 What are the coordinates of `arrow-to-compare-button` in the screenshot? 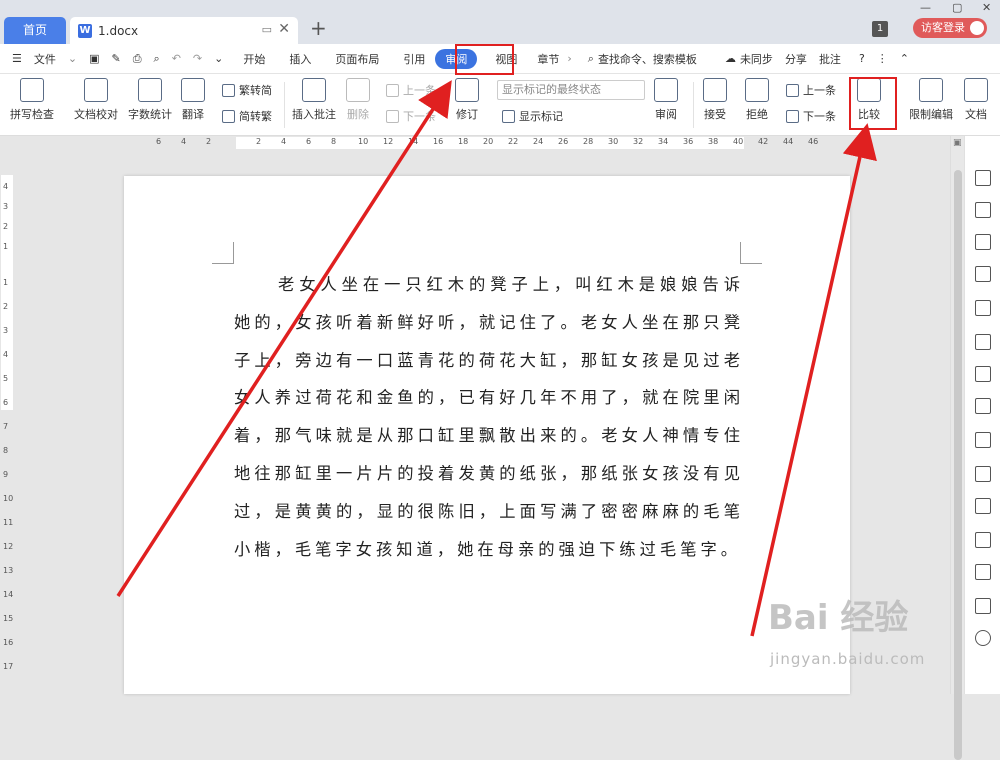 It's located at (813, 380).